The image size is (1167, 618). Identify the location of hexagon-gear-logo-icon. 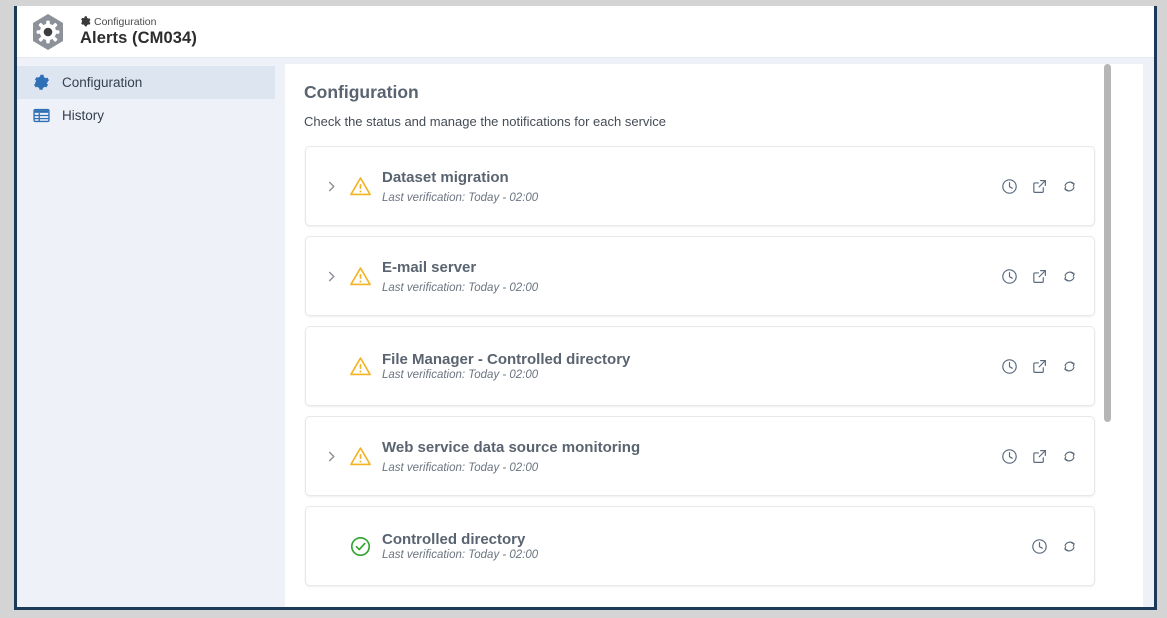
(48, 32).